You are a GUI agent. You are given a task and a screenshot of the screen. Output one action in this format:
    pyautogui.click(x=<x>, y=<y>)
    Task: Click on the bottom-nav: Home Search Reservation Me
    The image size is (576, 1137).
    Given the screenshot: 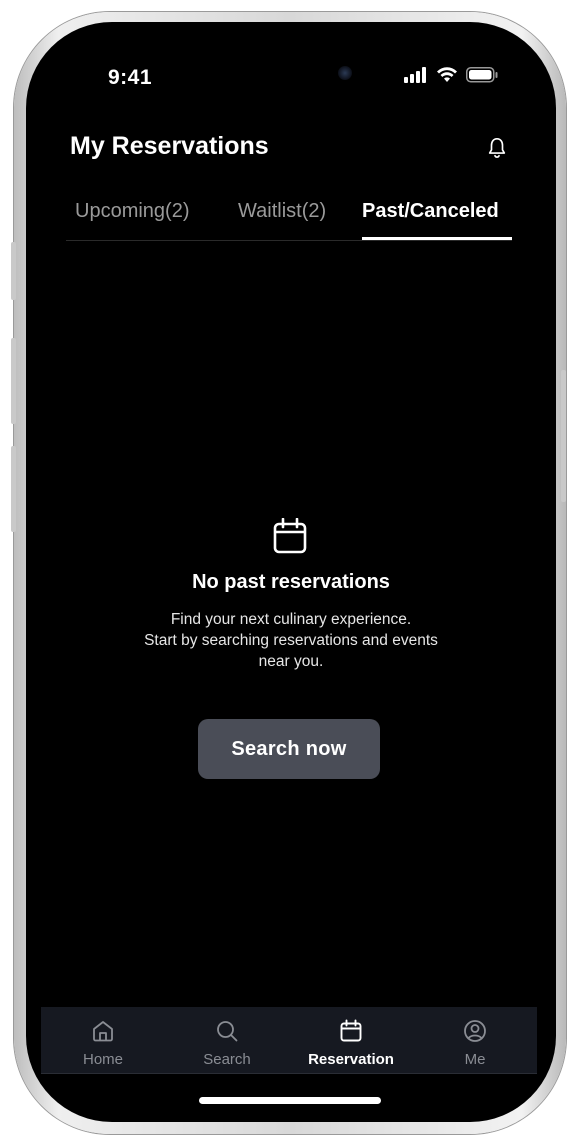 What is the action you would take?
    pyautogui.click(x=289, y=1040)
    